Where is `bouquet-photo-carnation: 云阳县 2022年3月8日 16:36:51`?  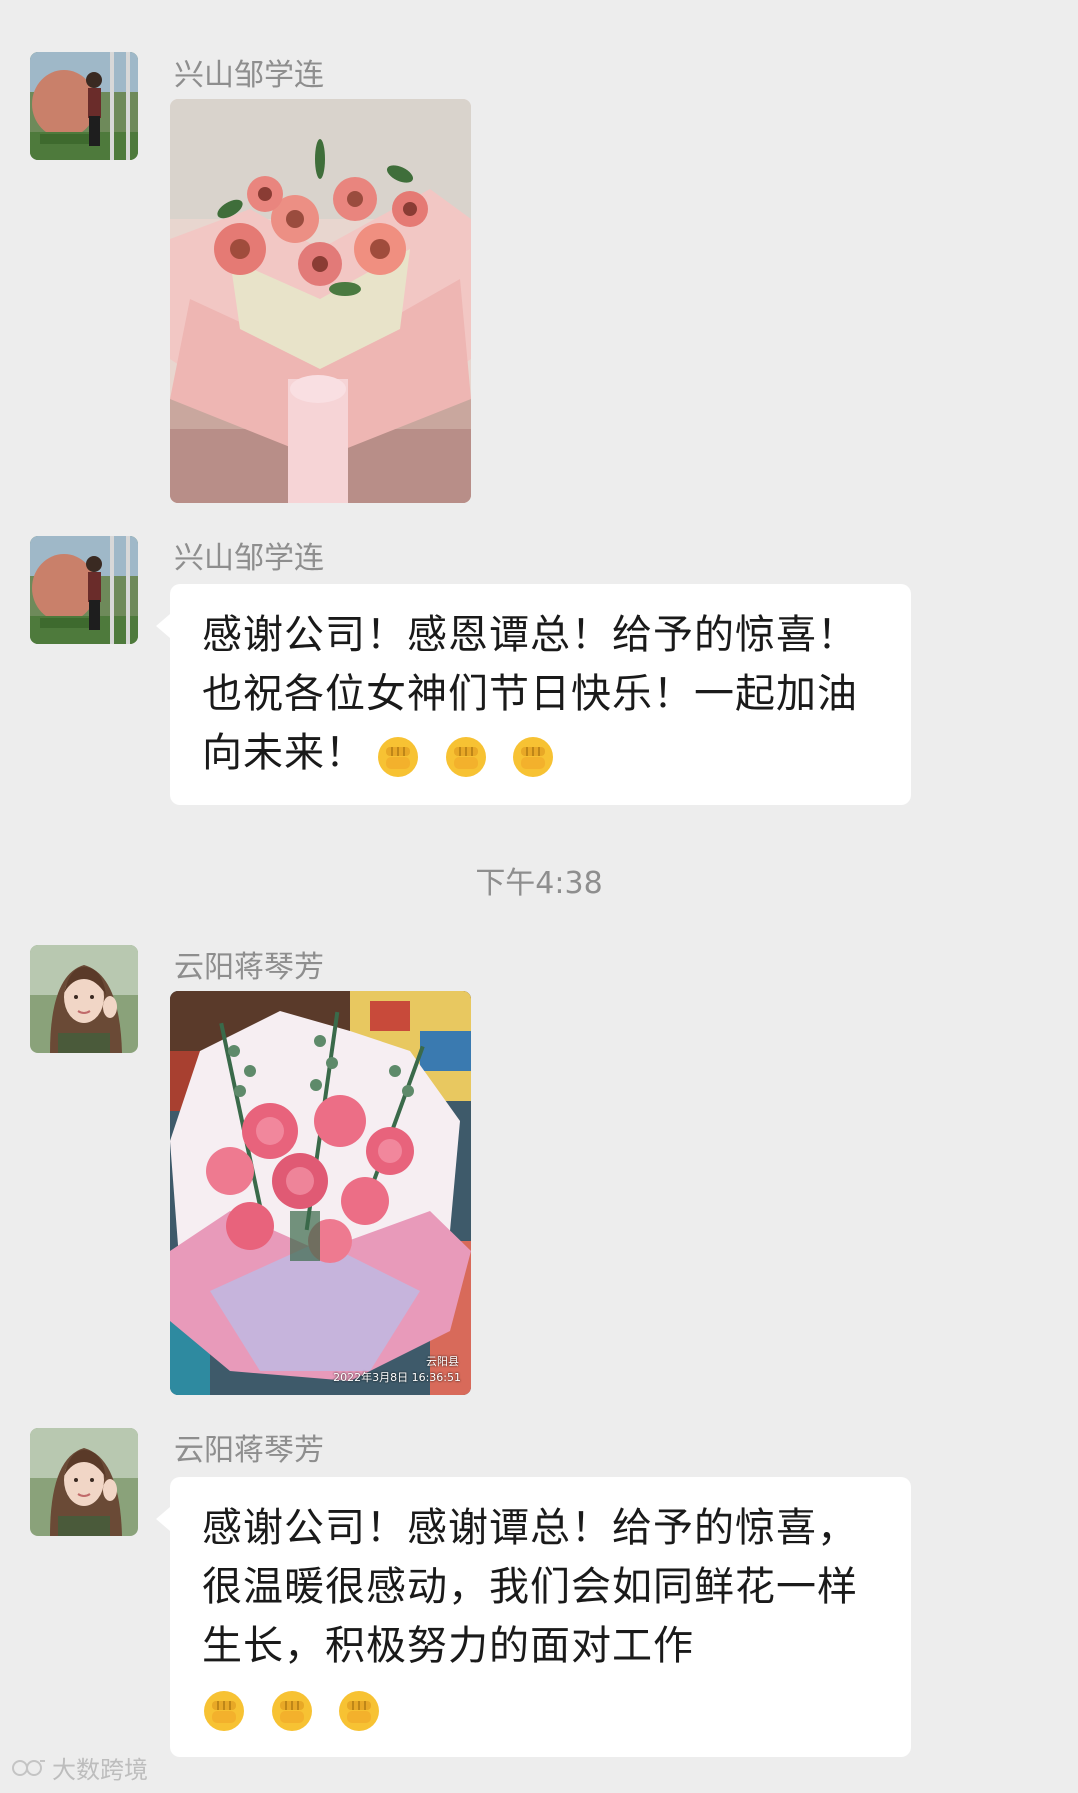
bouquet-photo-carnation: 云阳县 2022年3月8日 16:36:51 is located at coordinates (320, 1193).